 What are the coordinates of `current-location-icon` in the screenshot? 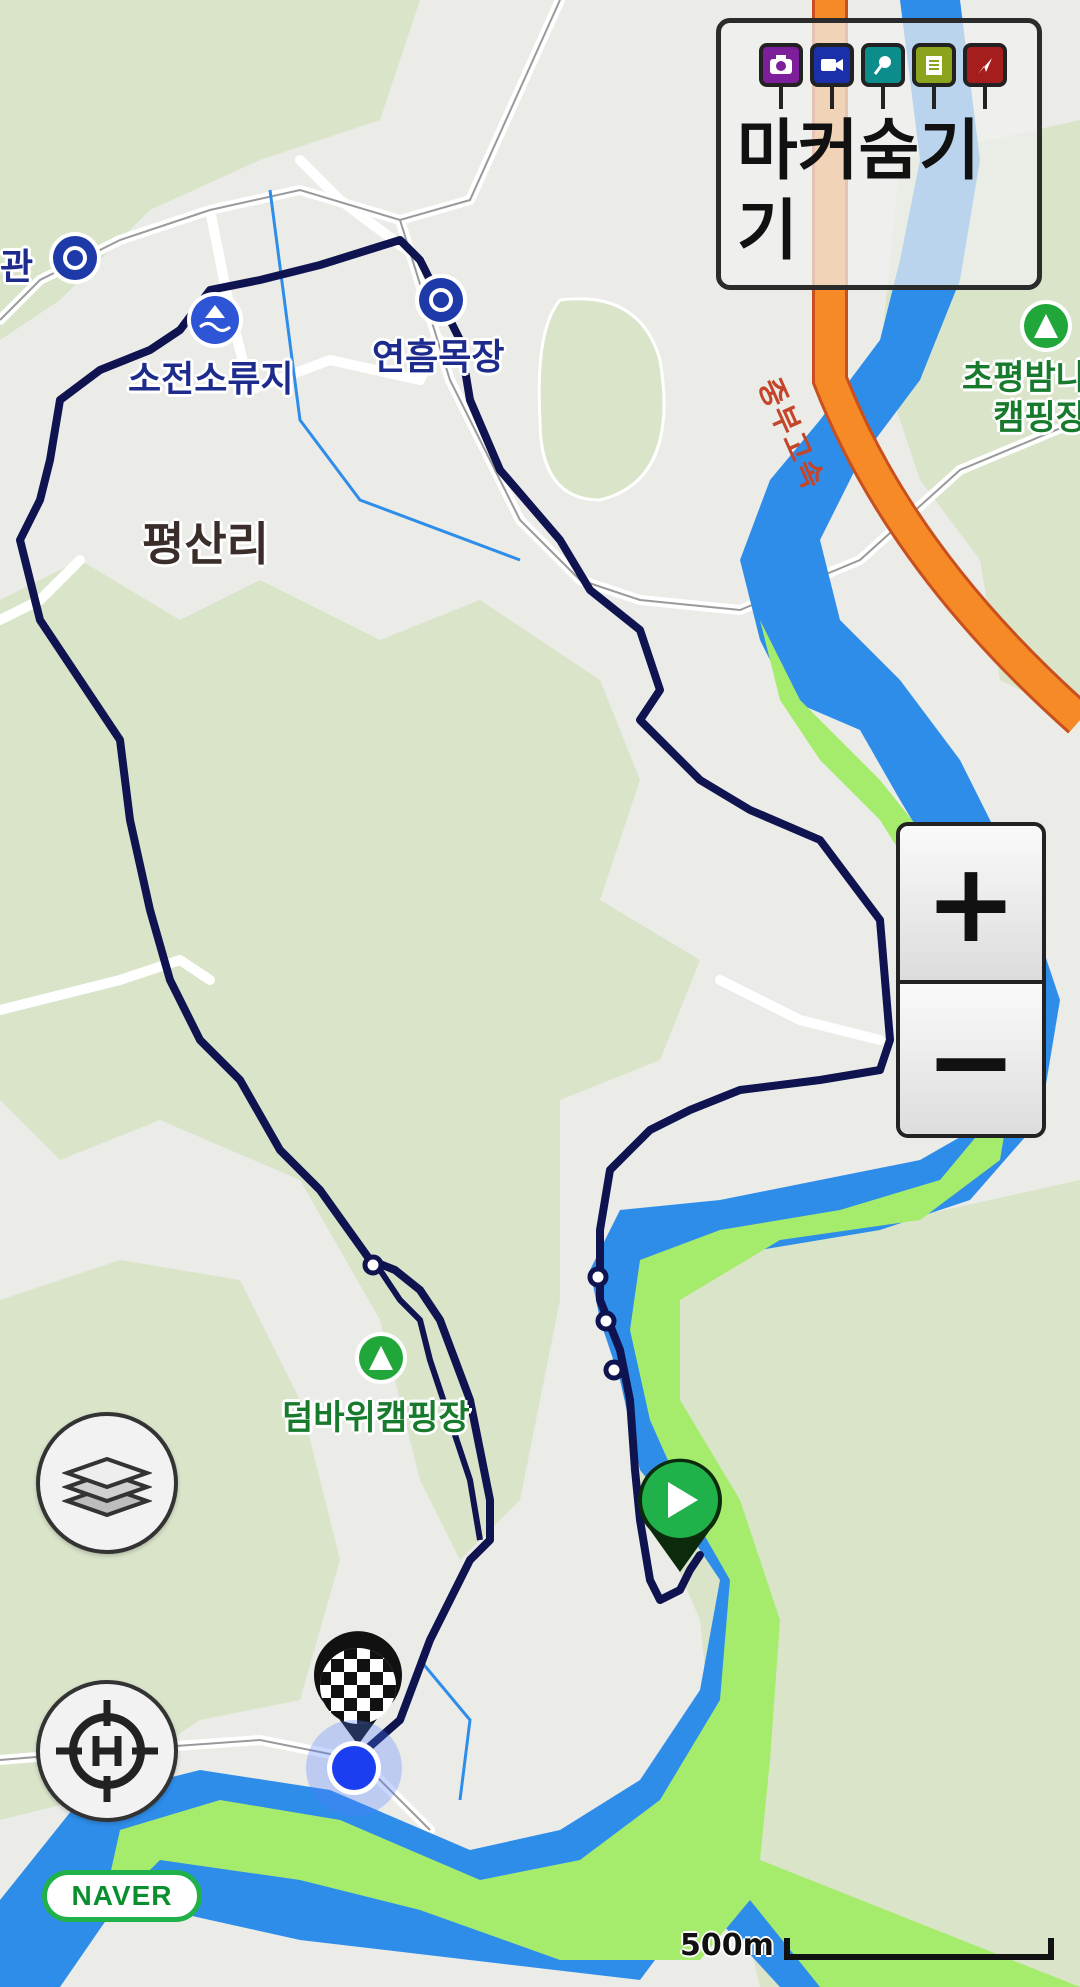 It's located at (354, 1768).